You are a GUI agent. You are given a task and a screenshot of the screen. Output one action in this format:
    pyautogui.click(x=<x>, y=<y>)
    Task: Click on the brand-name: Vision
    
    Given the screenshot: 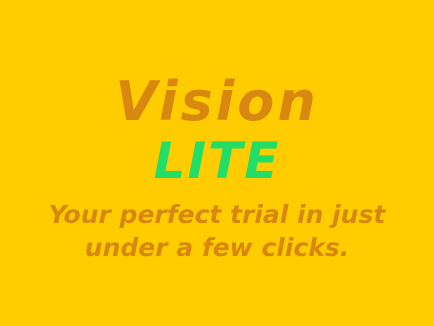 What is the action you would take?
    pyautogui.click(x=217, y=101)
    